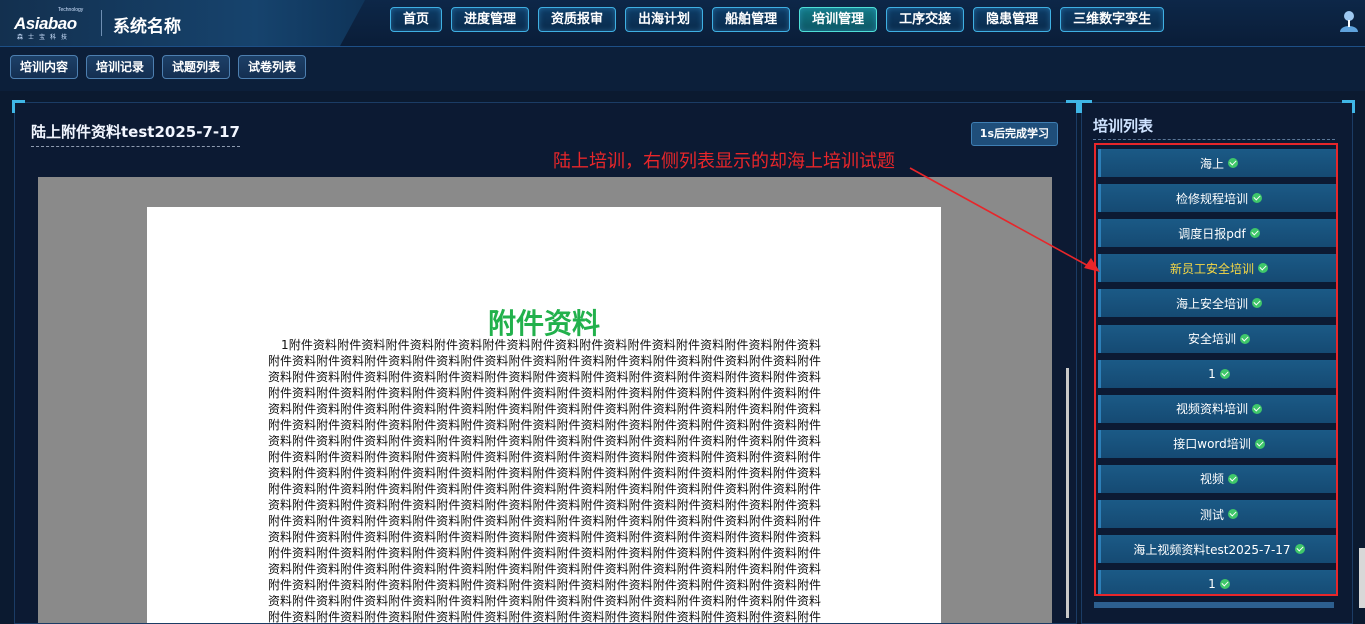 This screenshot has height=624, width=1365. Describe the element at coordinates (1212, 549) in the screenshot. I see `training-item-label: 海上视频资料test2025-7-17` at that location.